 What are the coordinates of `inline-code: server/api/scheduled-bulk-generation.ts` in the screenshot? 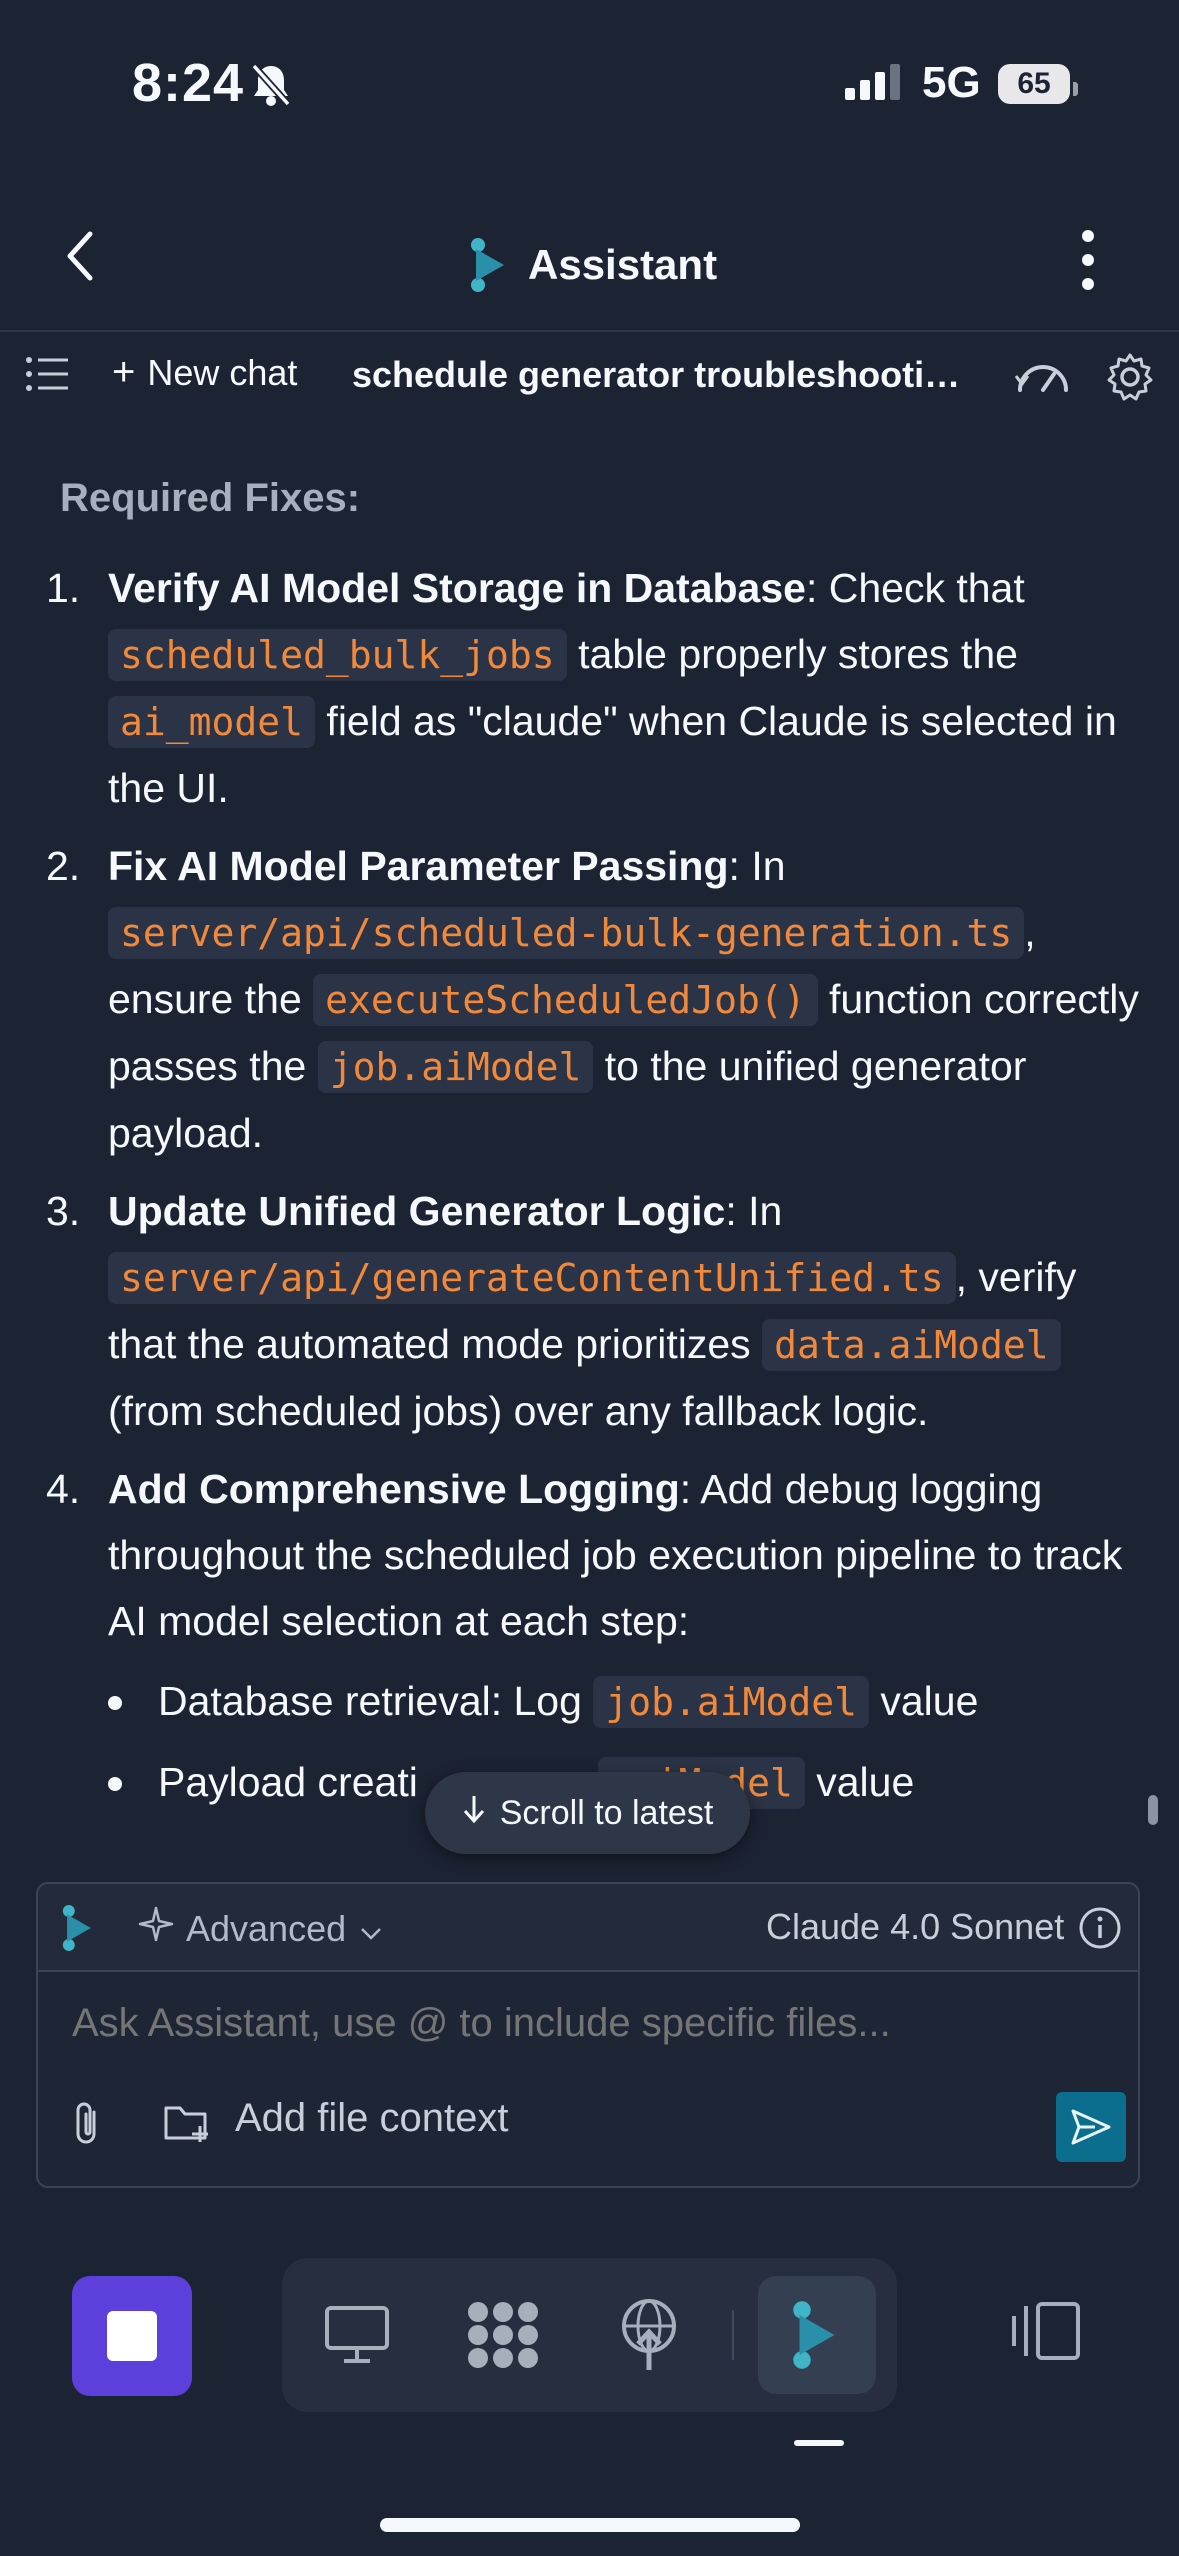 It's located at (566, 933).